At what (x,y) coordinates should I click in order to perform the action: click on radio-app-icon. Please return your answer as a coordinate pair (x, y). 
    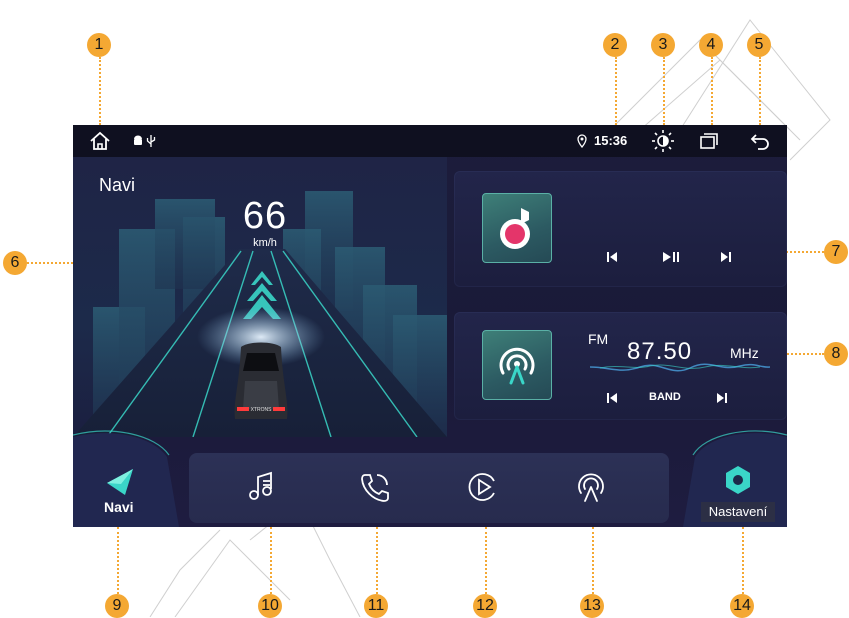
    Looking at the image, I should click on (517, 365).